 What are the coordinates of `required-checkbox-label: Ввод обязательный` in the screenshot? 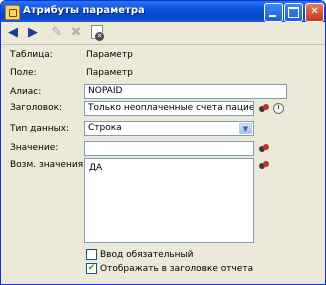 It's located at (147, 255).